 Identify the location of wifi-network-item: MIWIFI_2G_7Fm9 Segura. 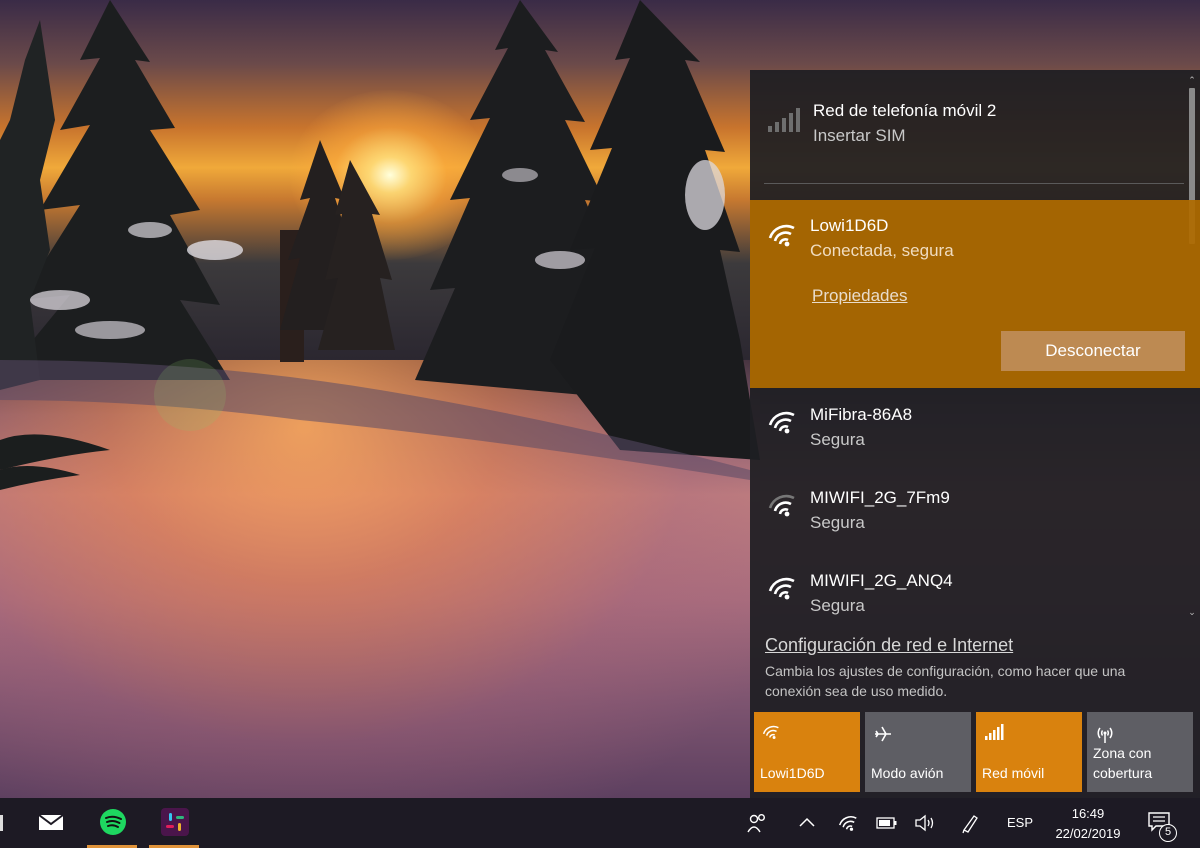
(967, 518).